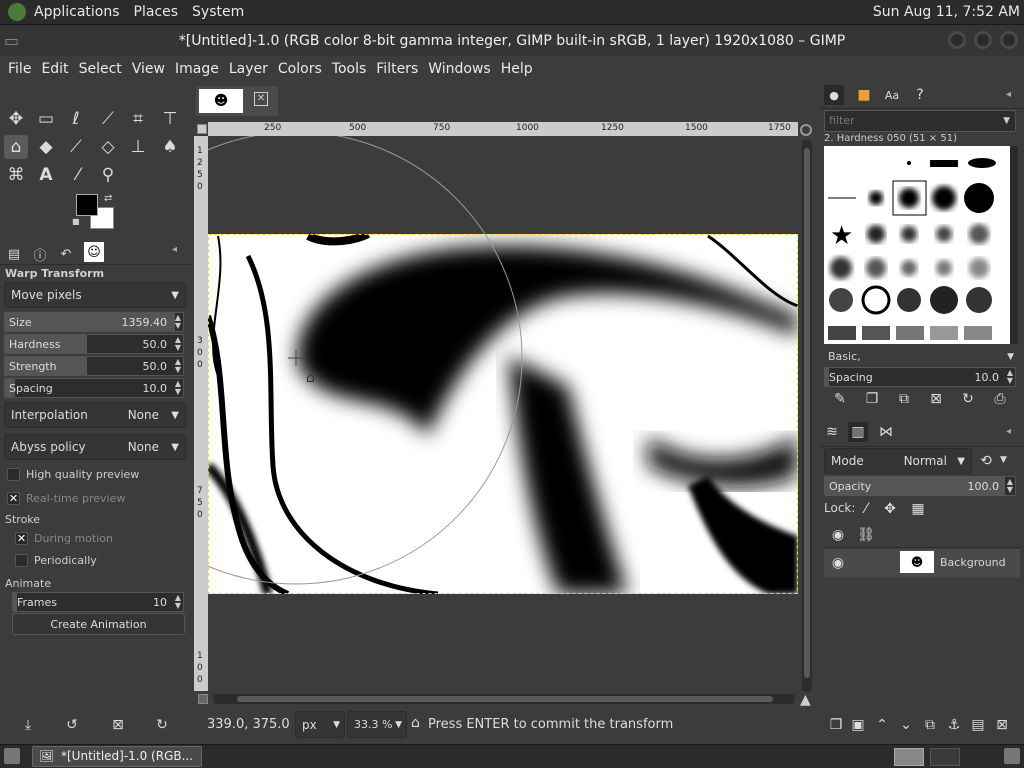 This screenshot has width=1024, height=768. Describe the element at coordinates (14, 254) in the screenshot. I see `tool-options-tab-icon: ▤` at that location.